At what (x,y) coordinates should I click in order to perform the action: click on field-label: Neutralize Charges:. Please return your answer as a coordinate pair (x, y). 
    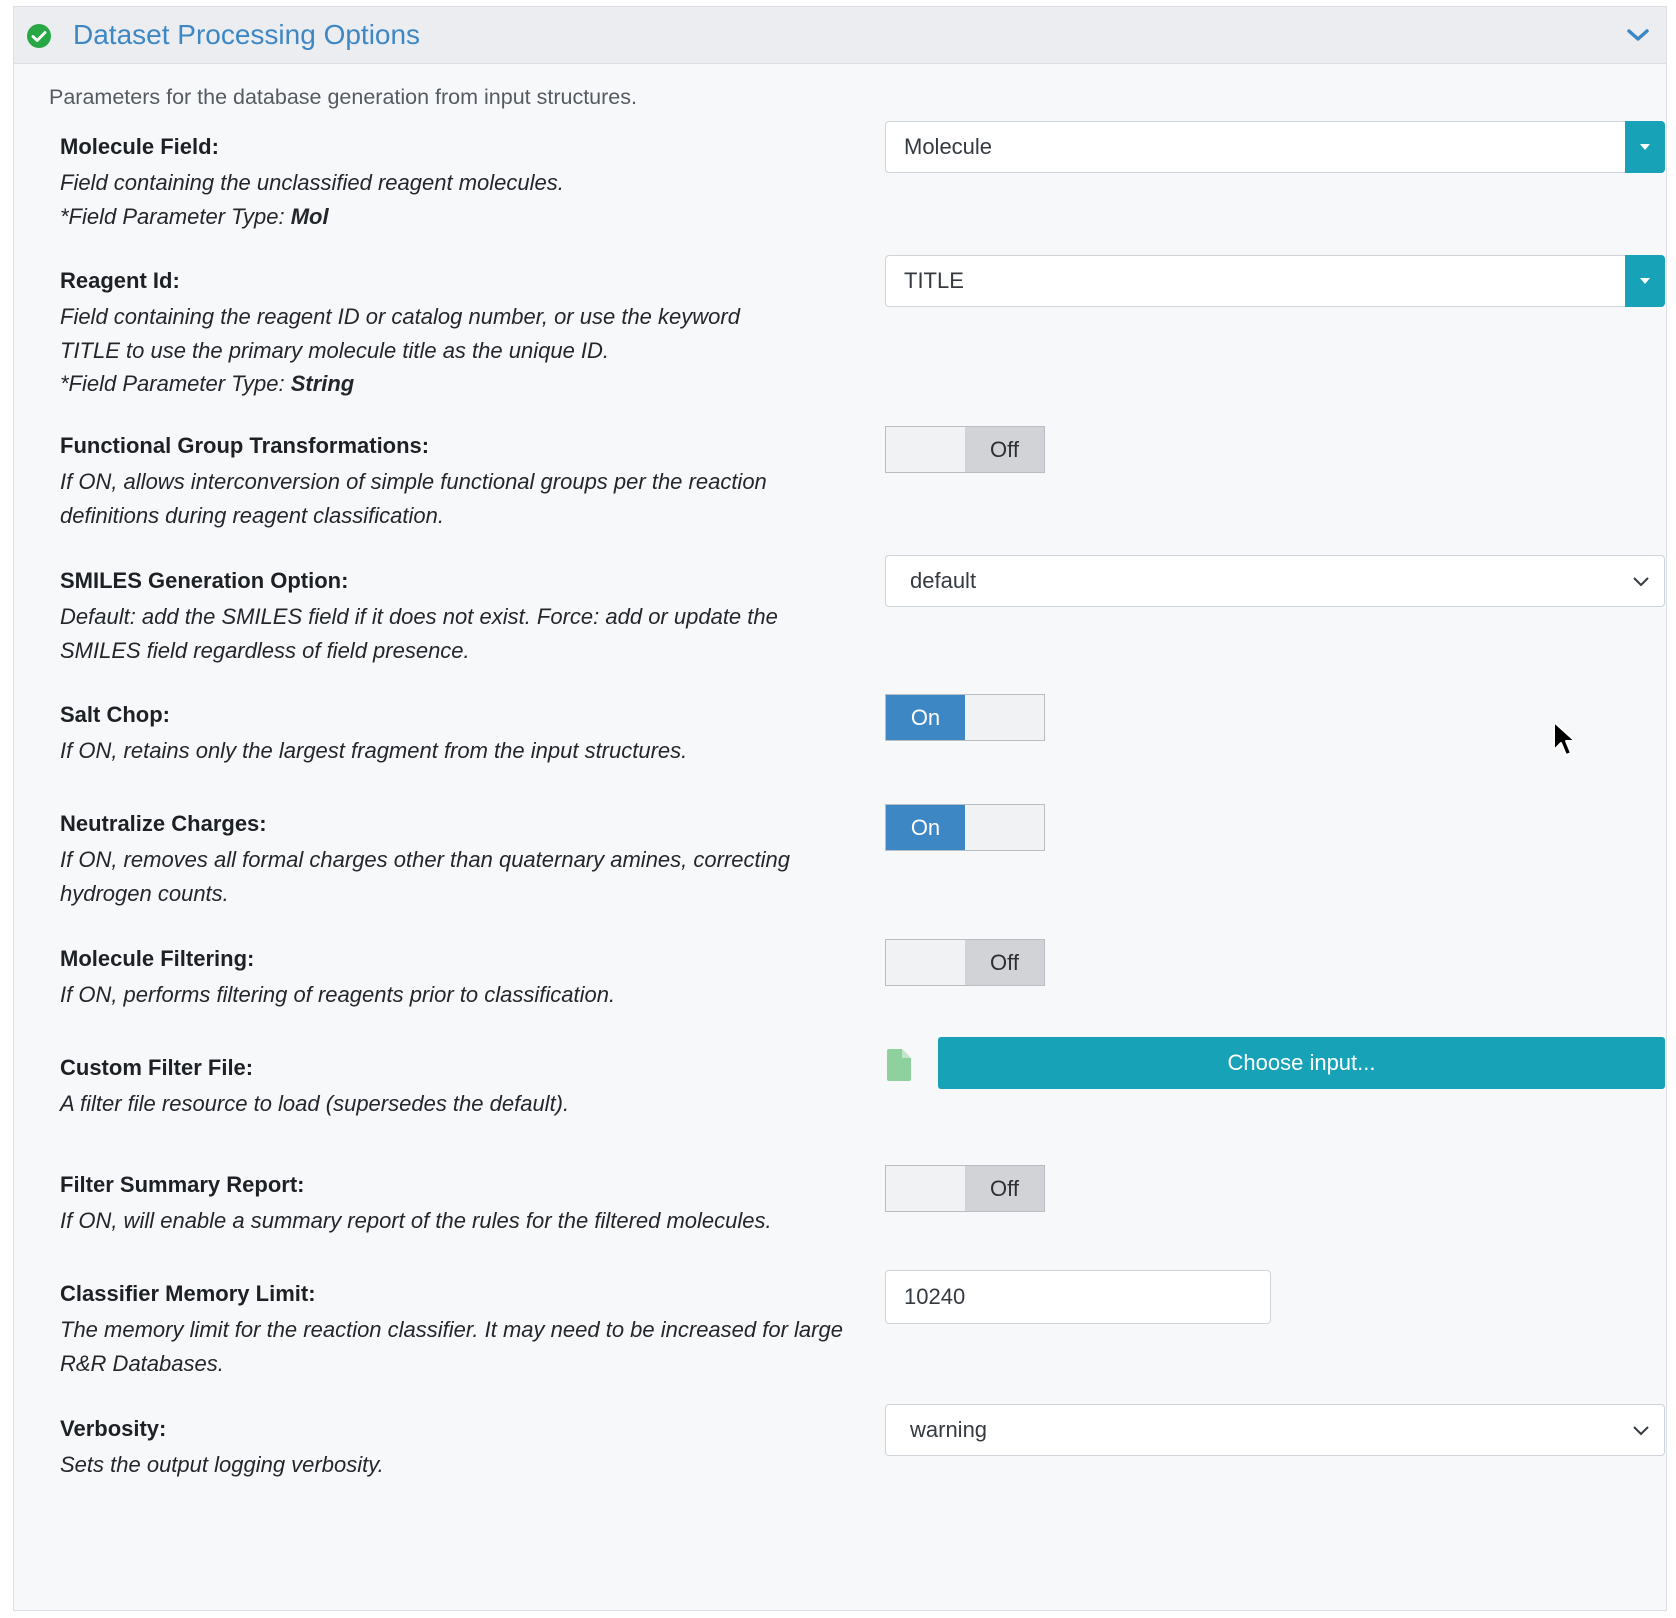
    Looking at the image, I should click on (163, 823).